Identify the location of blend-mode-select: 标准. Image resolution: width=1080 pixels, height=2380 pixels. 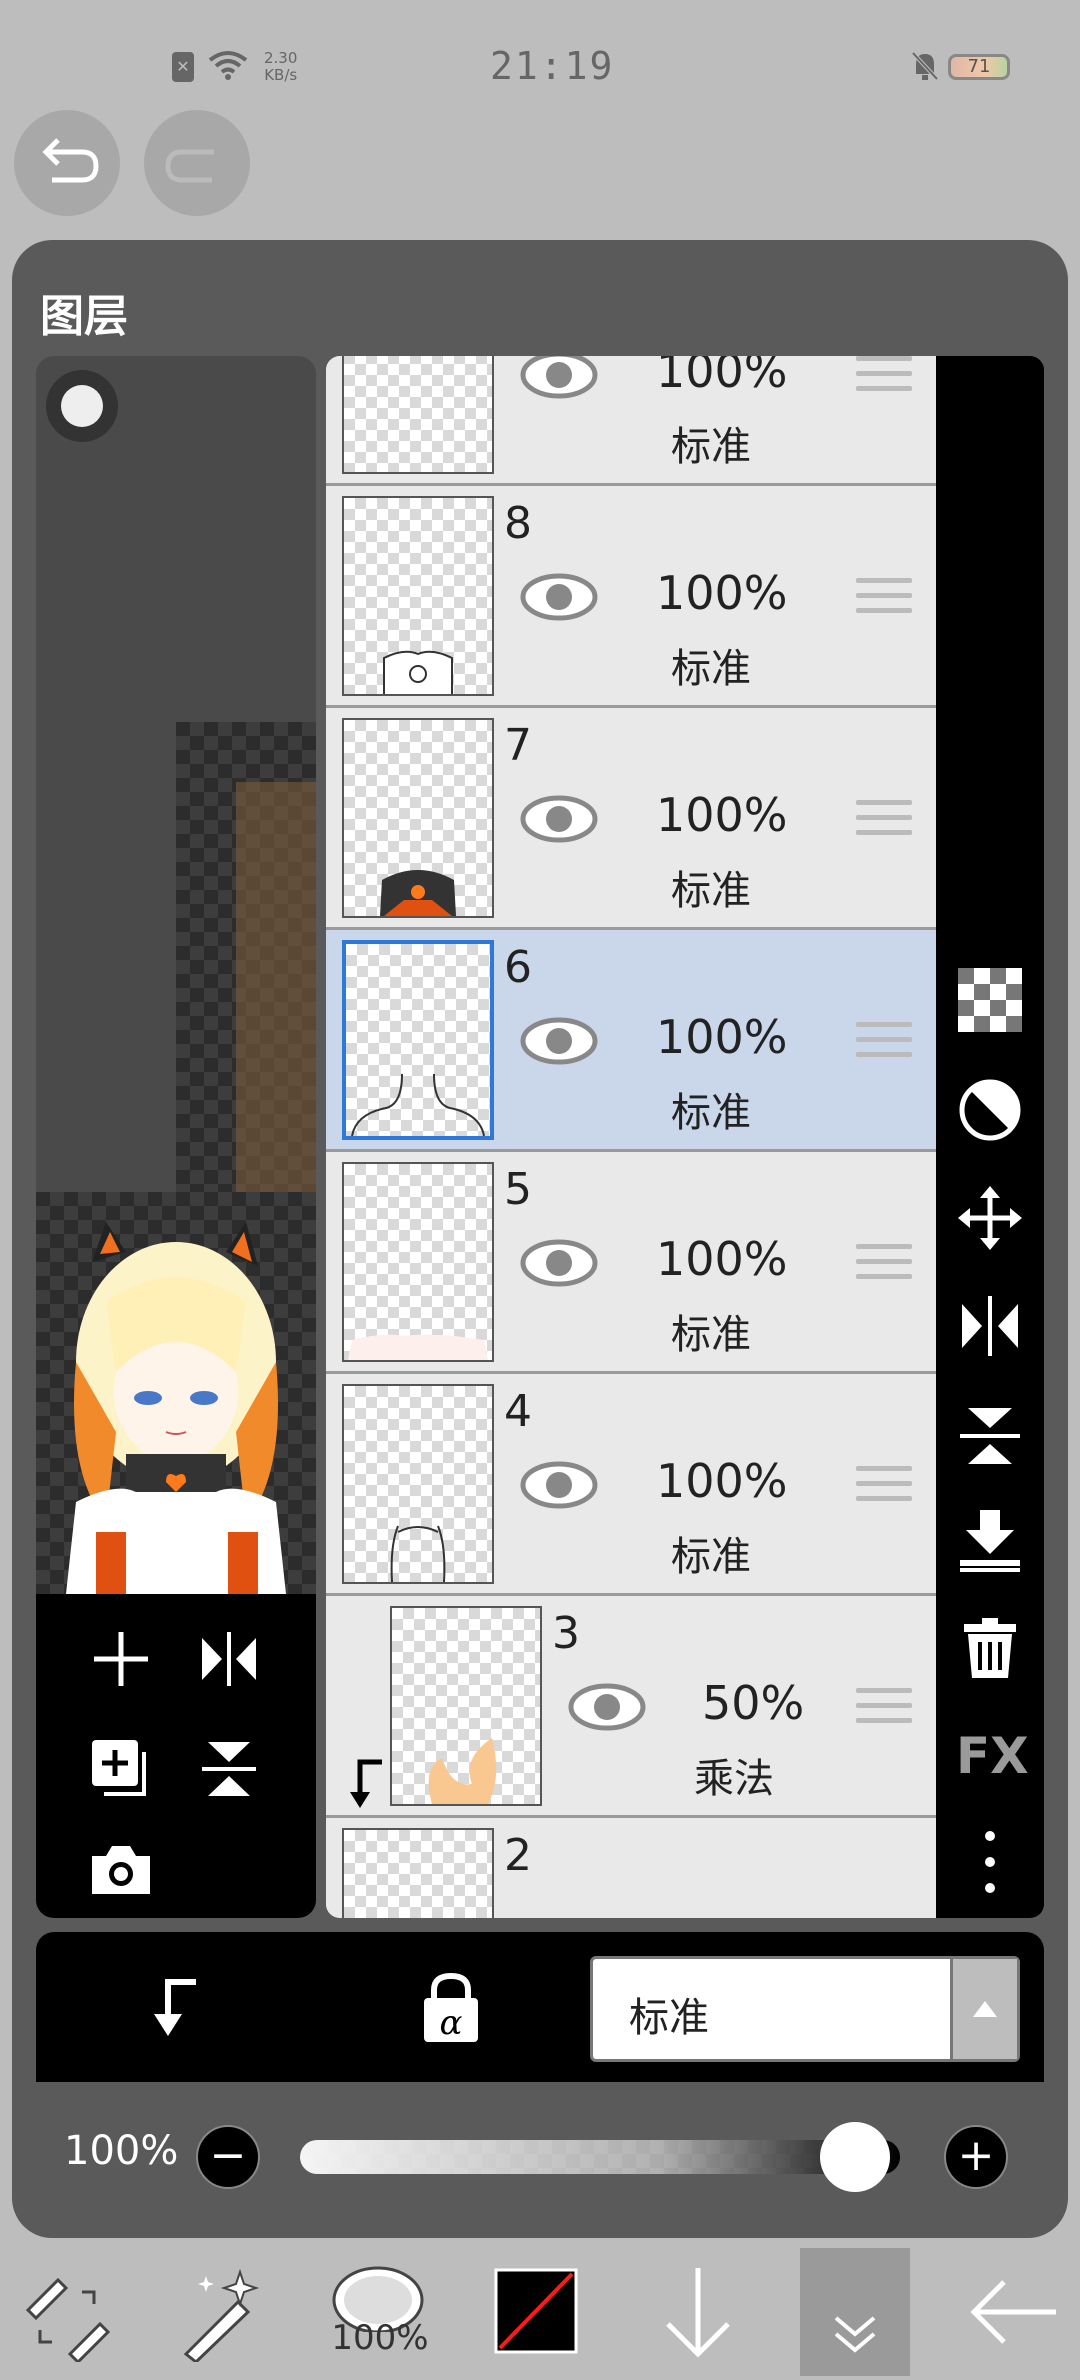
(805, 2009).